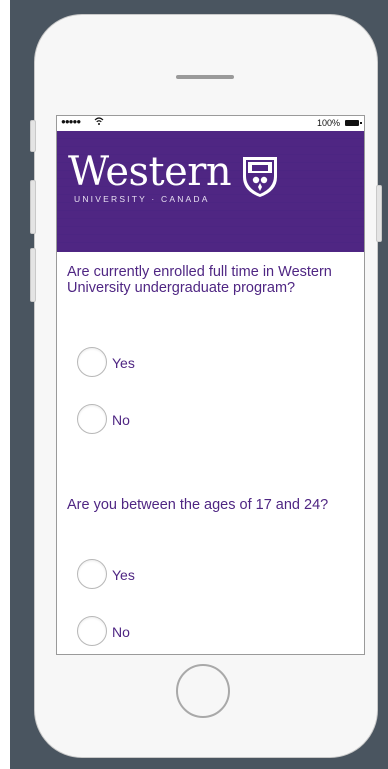  What do you see at coordinates (121, 632) in the screenshot?
I see `q2-no-label: No` at bounding box center [121, 632].